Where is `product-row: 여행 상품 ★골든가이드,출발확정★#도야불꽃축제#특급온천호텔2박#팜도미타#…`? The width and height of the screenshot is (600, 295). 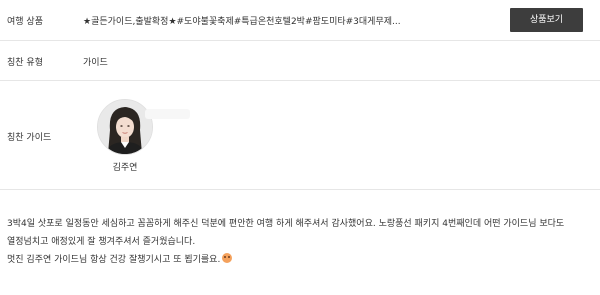
product-row: 여행 상품 ★골든가이드,출발확정★#도야불꽃축제#특급온천호텔2박#팜도미타#… is located at coordinates (300, 20).